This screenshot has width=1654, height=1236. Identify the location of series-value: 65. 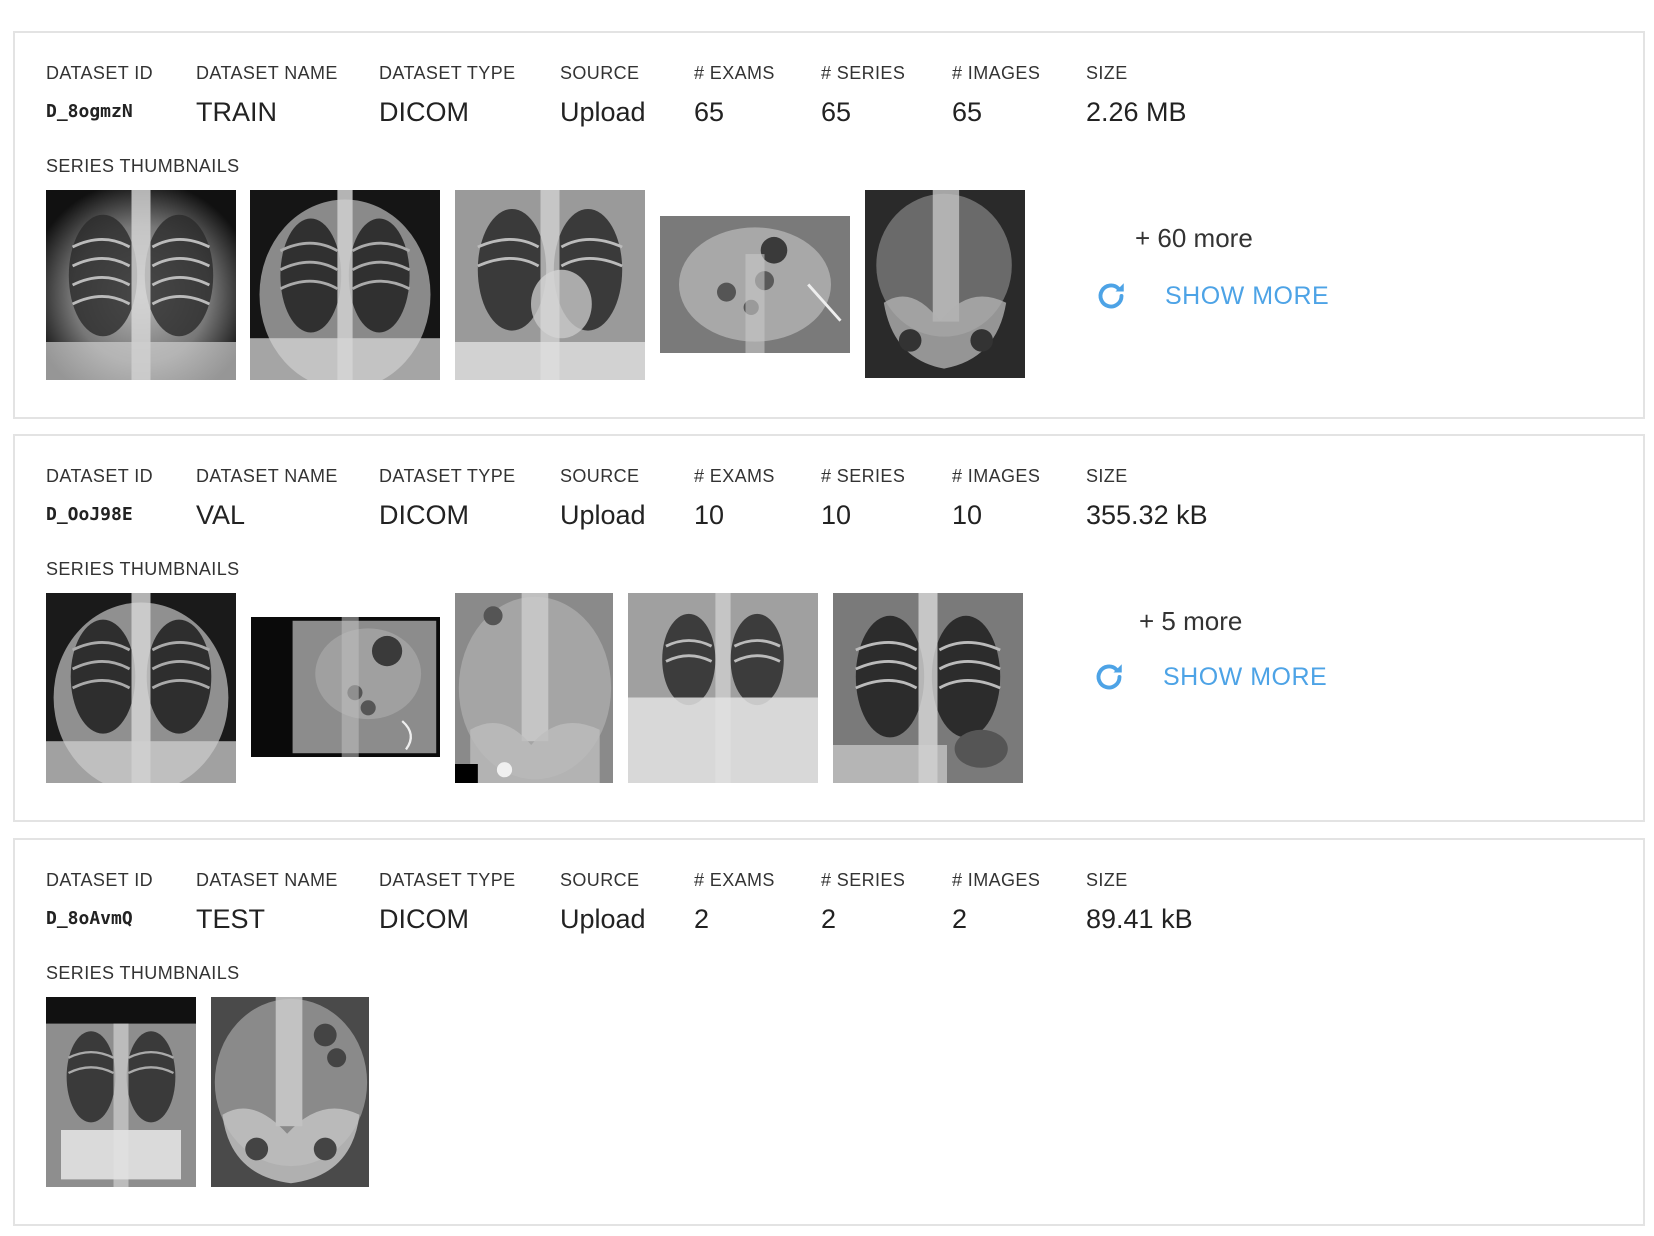
(836, 112).